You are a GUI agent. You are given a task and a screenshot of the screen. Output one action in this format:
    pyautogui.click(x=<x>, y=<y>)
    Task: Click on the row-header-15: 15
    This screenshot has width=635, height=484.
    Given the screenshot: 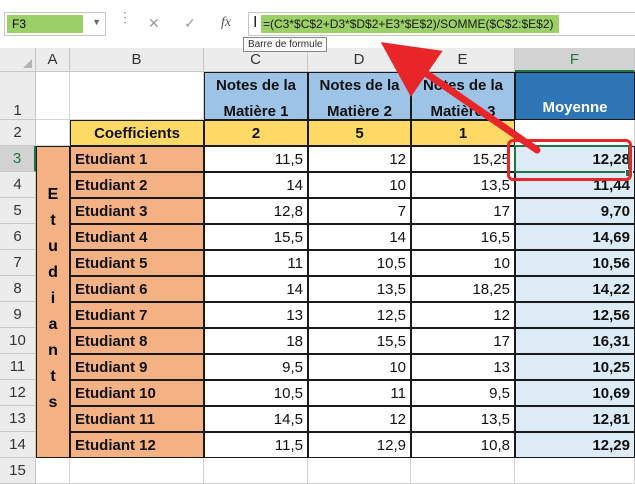 What is the action you would take?
    pyautogui.click(x=18, y=471)
    